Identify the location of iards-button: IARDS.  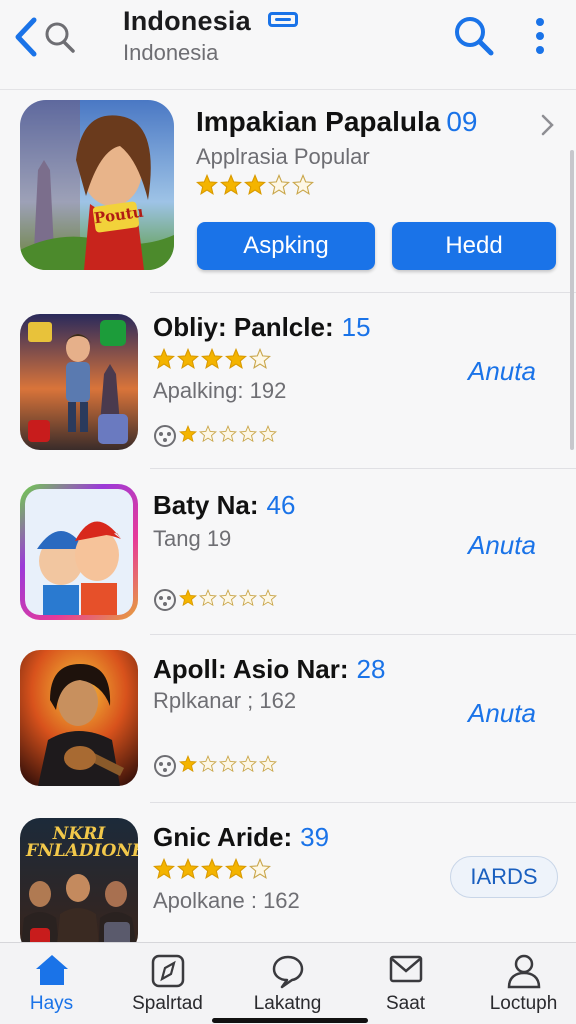
(504, 877).